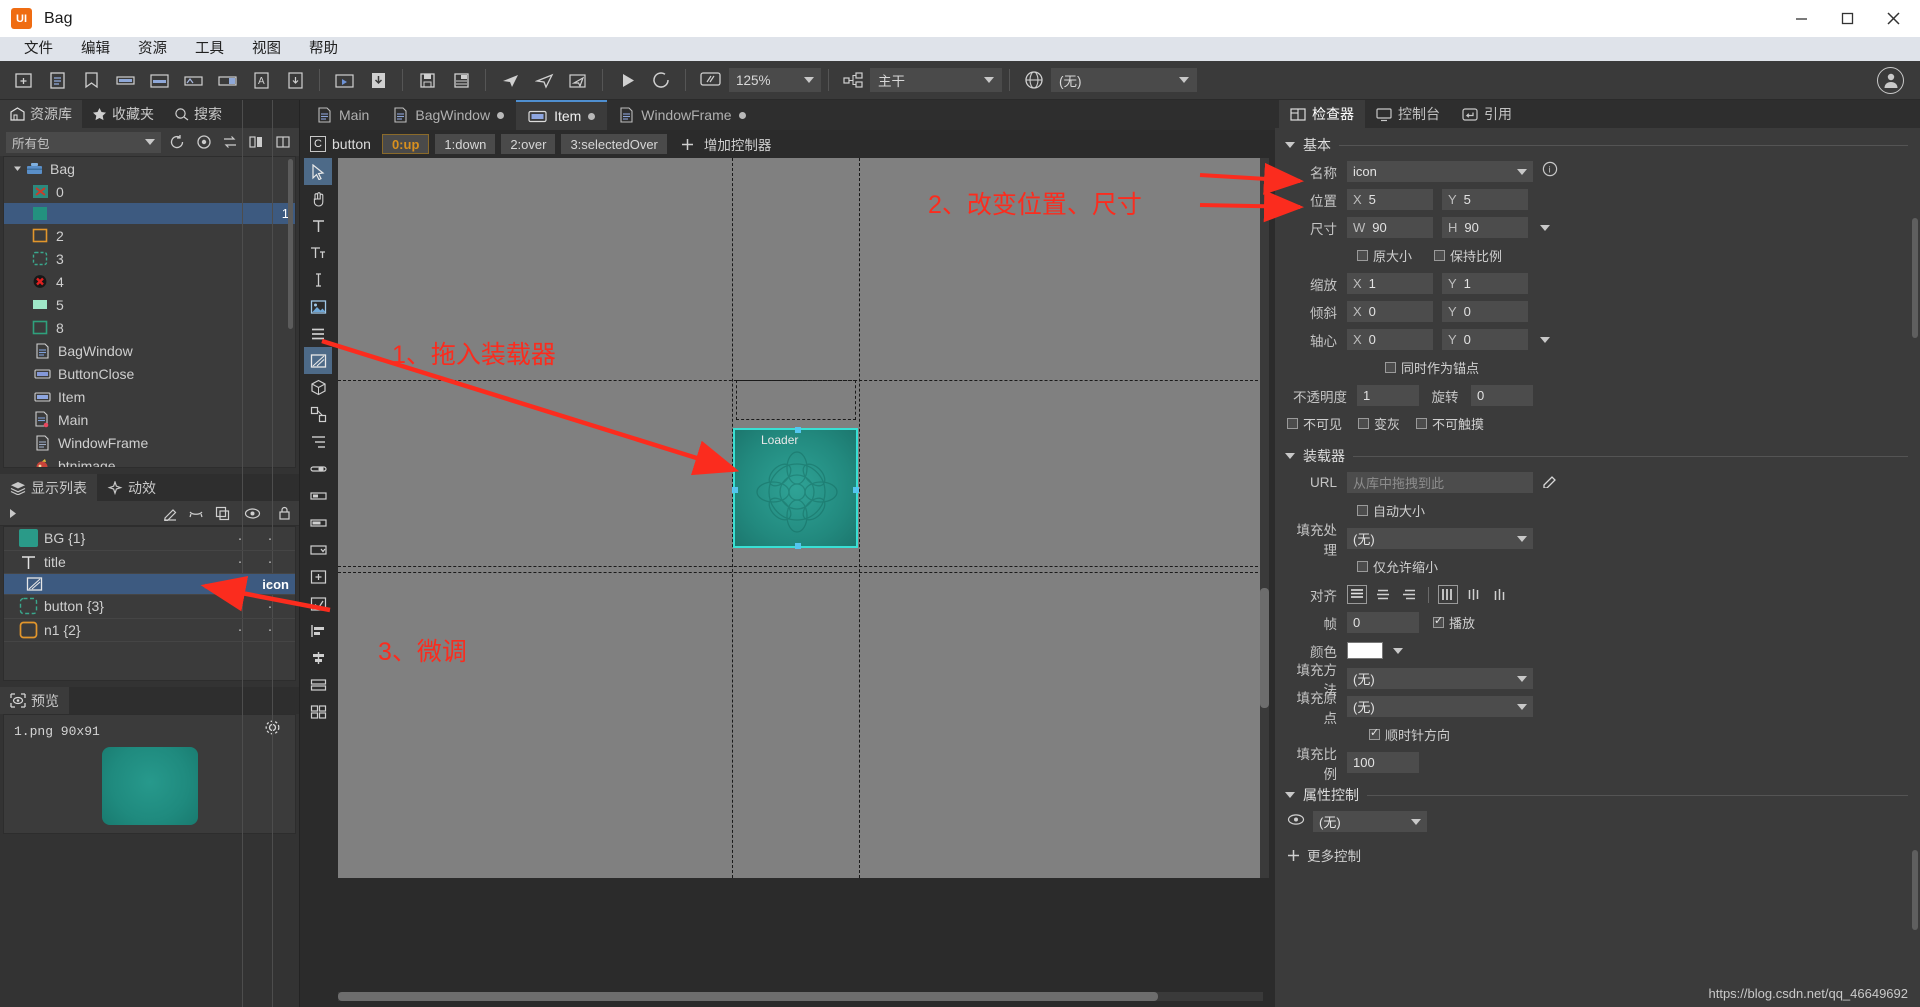 This screenshot has height=1007, width=1920. I want to click on list-item: BG {1} · ·, so click(149, 539).